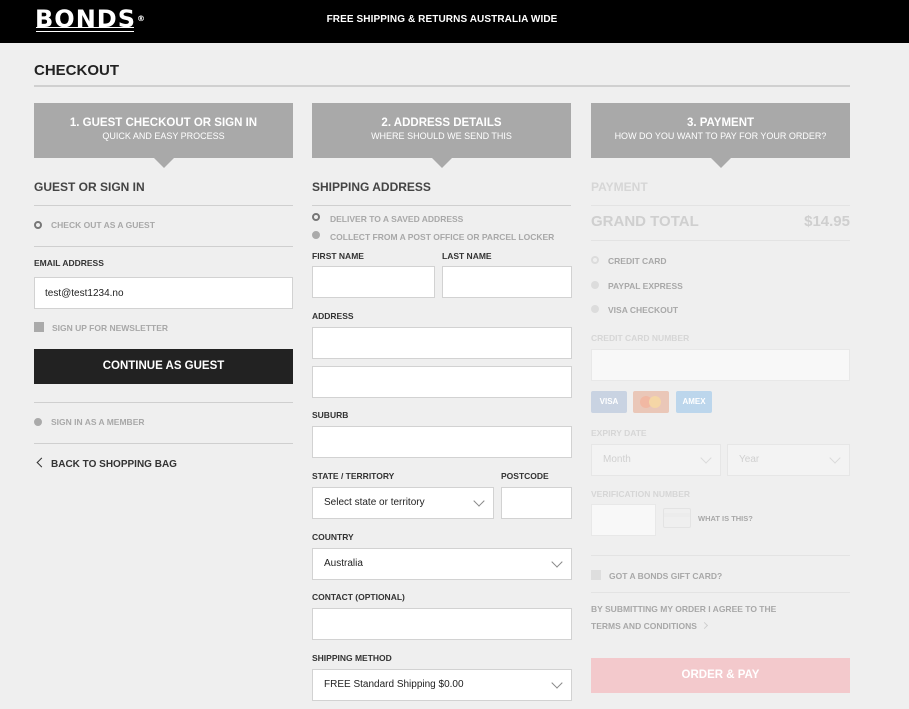 The width and height of the screenshot is (909, 709). What do you see at coordinates (330, 415) in the screenshot?
I see `suburb-label: SUBURB` at bounding box center [330, 415].